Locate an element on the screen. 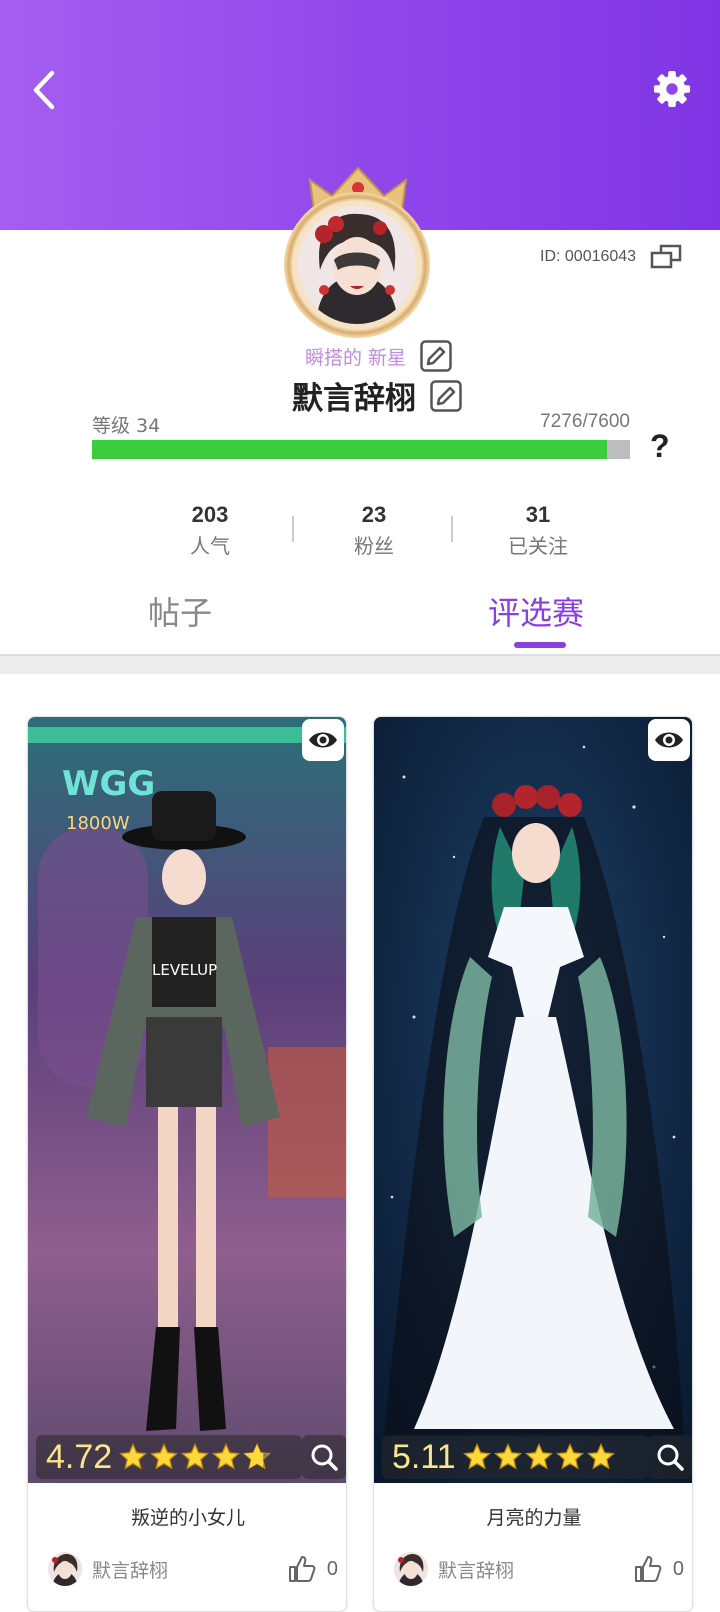 The image size is (720, 1612). tab-posts: 帖子 is located at coordinates (180, 611).